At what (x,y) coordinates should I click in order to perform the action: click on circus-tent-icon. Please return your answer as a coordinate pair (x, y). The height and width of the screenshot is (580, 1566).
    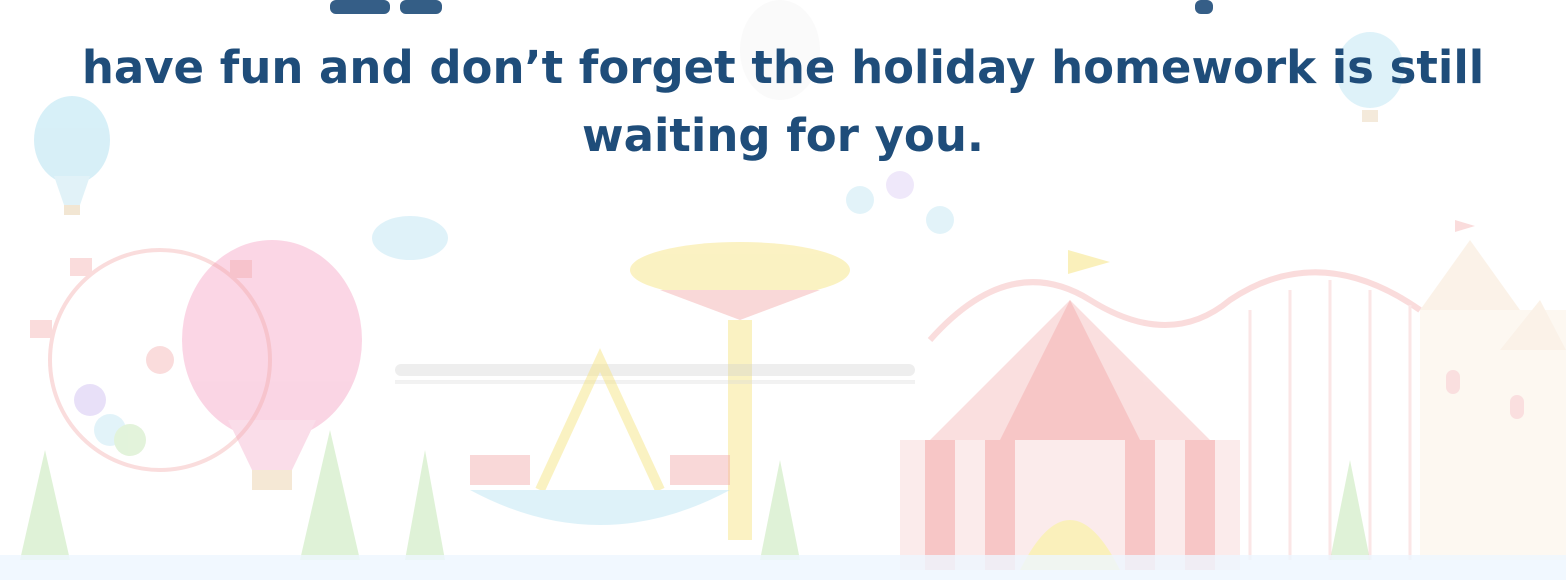
    Looking at the image, I should click on (1070, 410).